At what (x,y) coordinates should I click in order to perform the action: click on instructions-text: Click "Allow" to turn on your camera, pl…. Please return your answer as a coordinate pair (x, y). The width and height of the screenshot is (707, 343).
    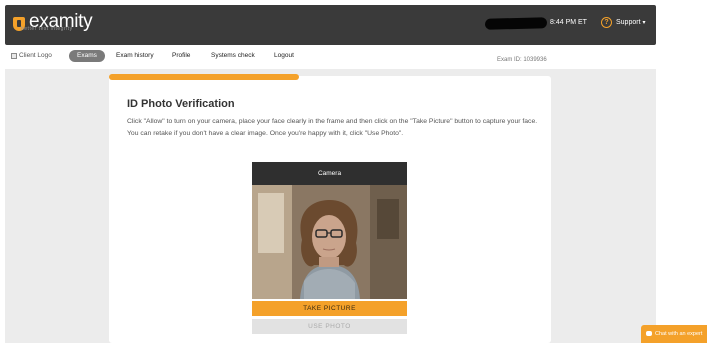
    Looking at the image, I should click on (332, 127).